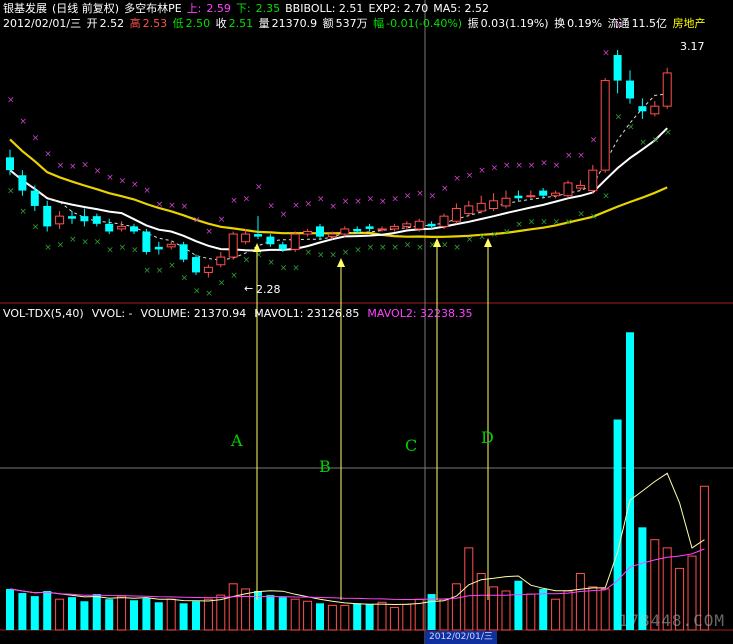  I want to click on low-label: 低, so click(178, 23).